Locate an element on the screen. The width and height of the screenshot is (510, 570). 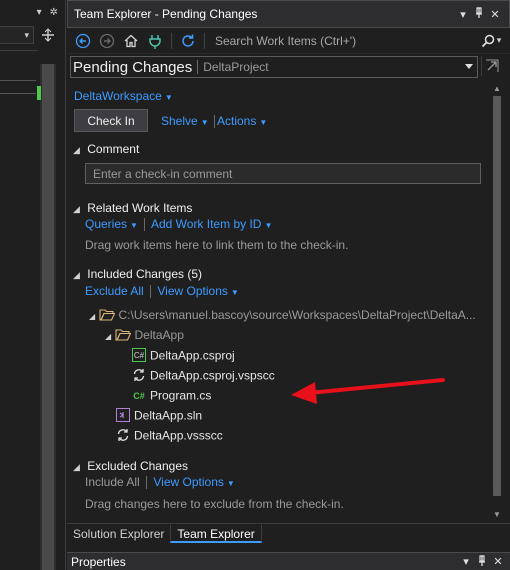
change-marker is located at coordinates (39, 93).